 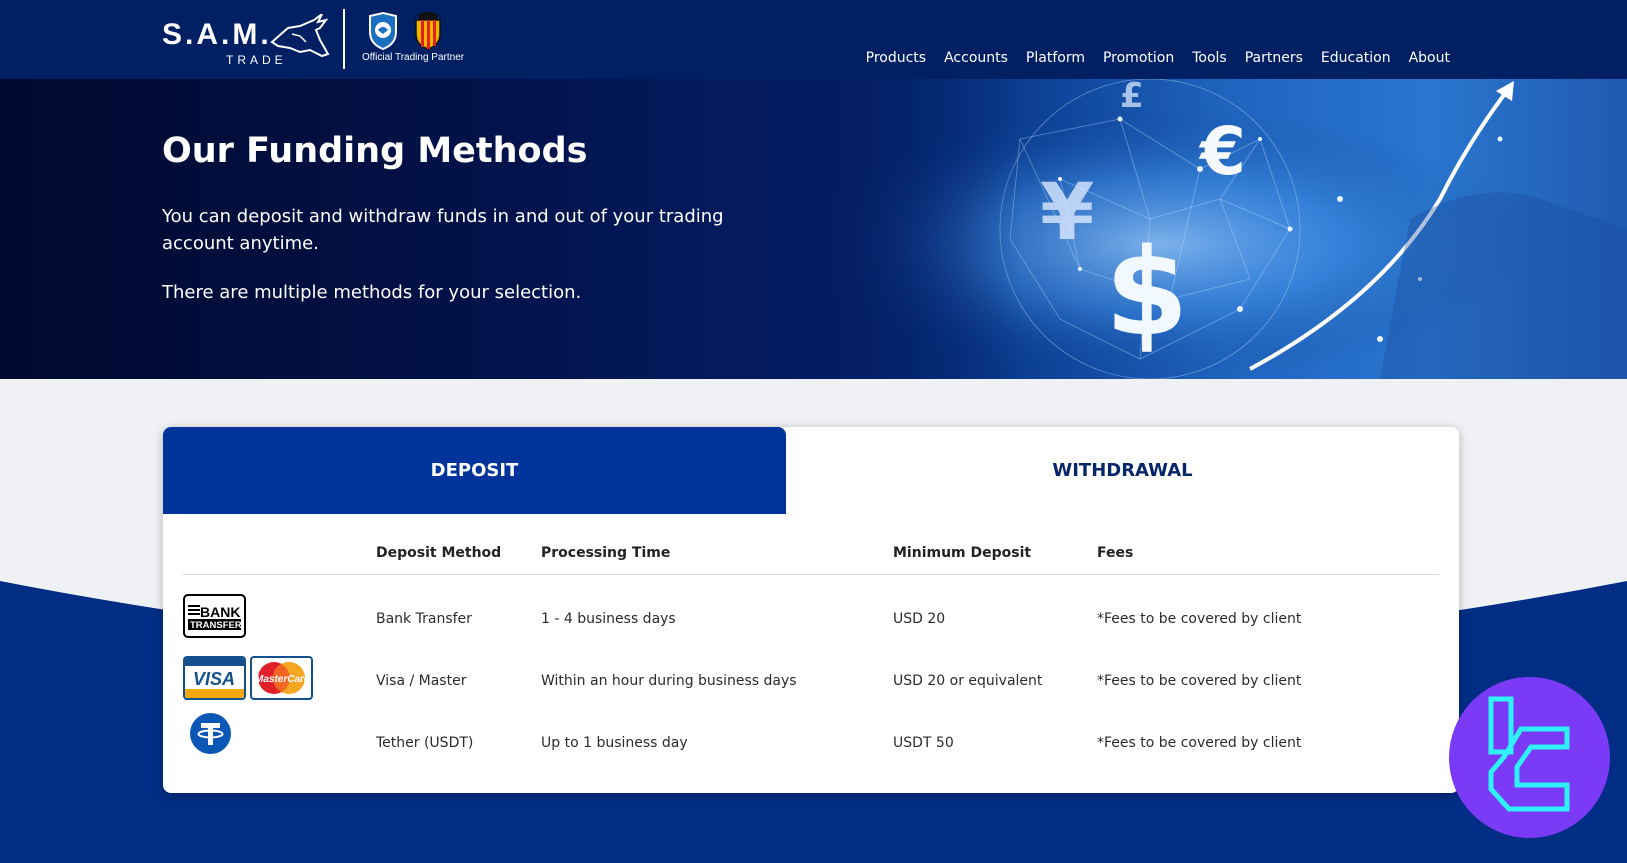 I want to click on svg-text: MasterCard, so click(x=283, y=679).